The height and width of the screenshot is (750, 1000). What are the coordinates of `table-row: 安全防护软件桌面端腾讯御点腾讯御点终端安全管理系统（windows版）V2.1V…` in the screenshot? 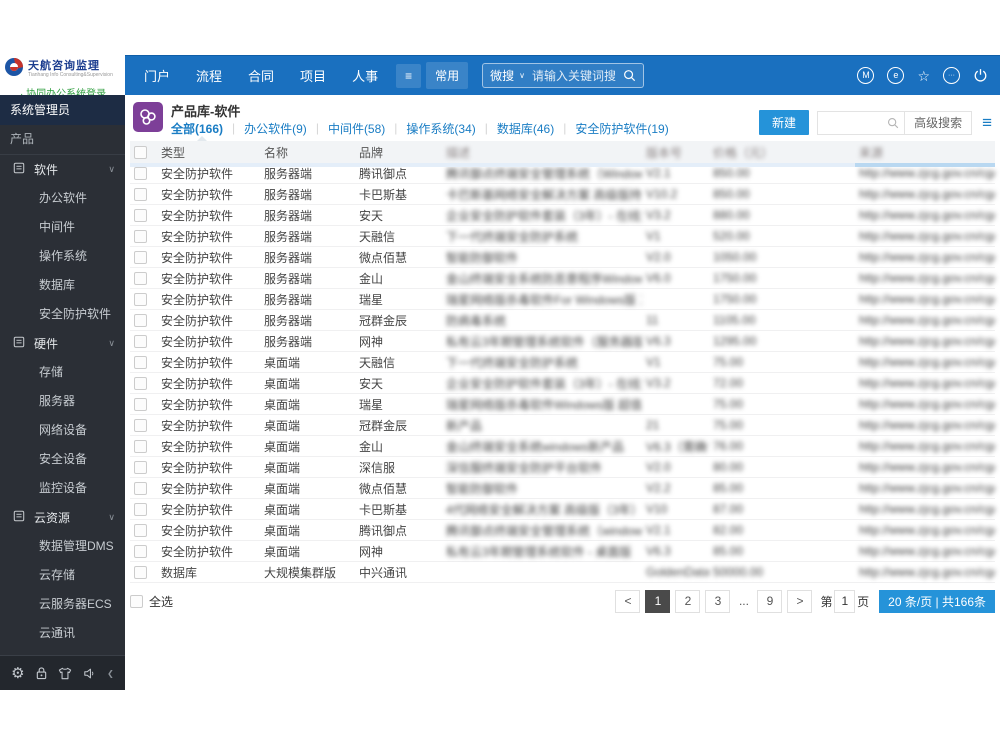 It's located at (562, 530).